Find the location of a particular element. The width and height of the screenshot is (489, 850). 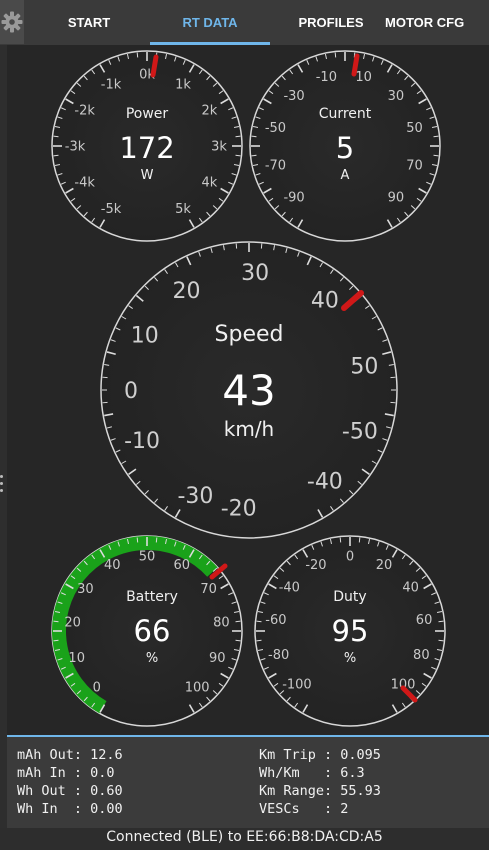

speed-value: 43 is located at coordinates (248, 390).